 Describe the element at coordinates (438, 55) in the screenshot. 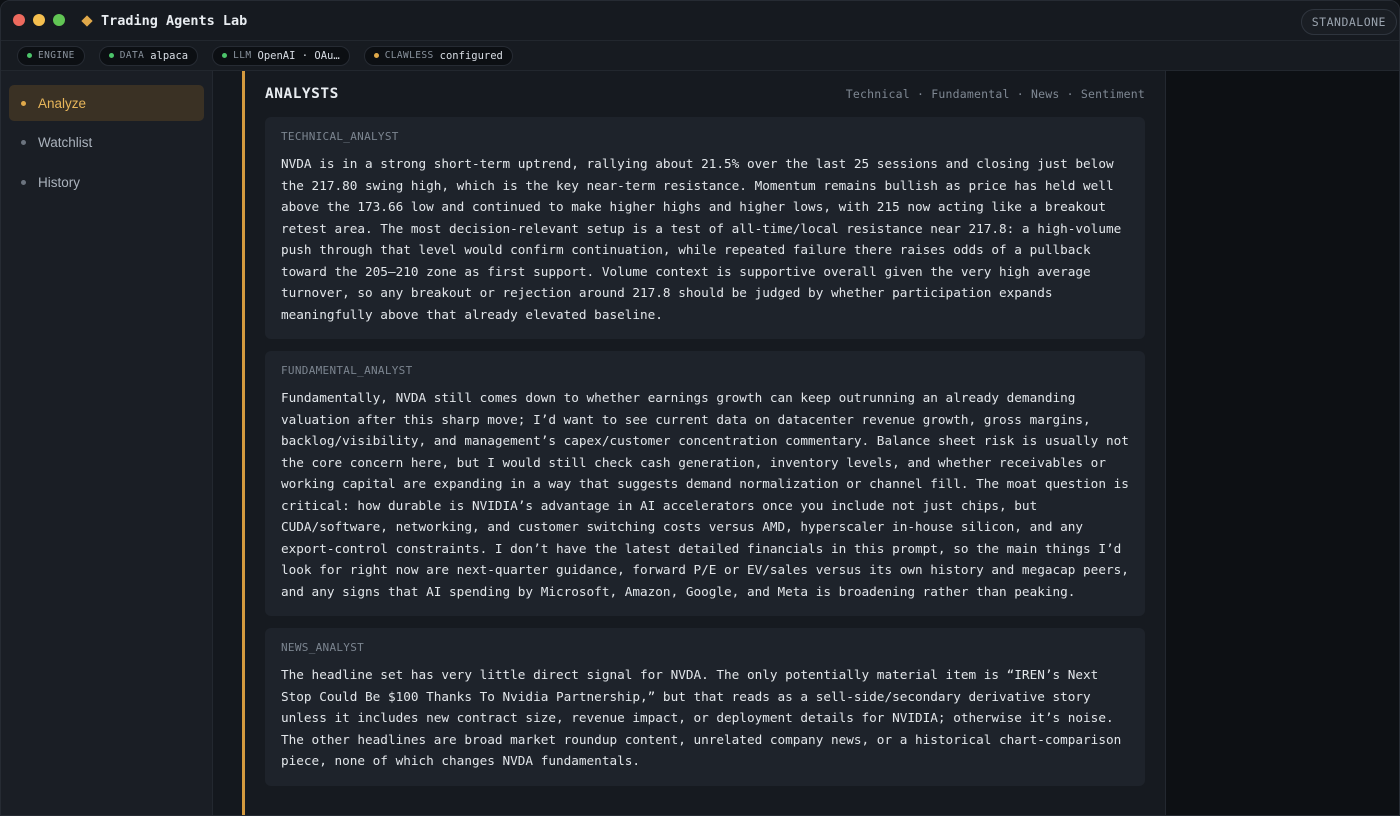

I see `status-chip-clawless: CLAWLESS configured` at that location.